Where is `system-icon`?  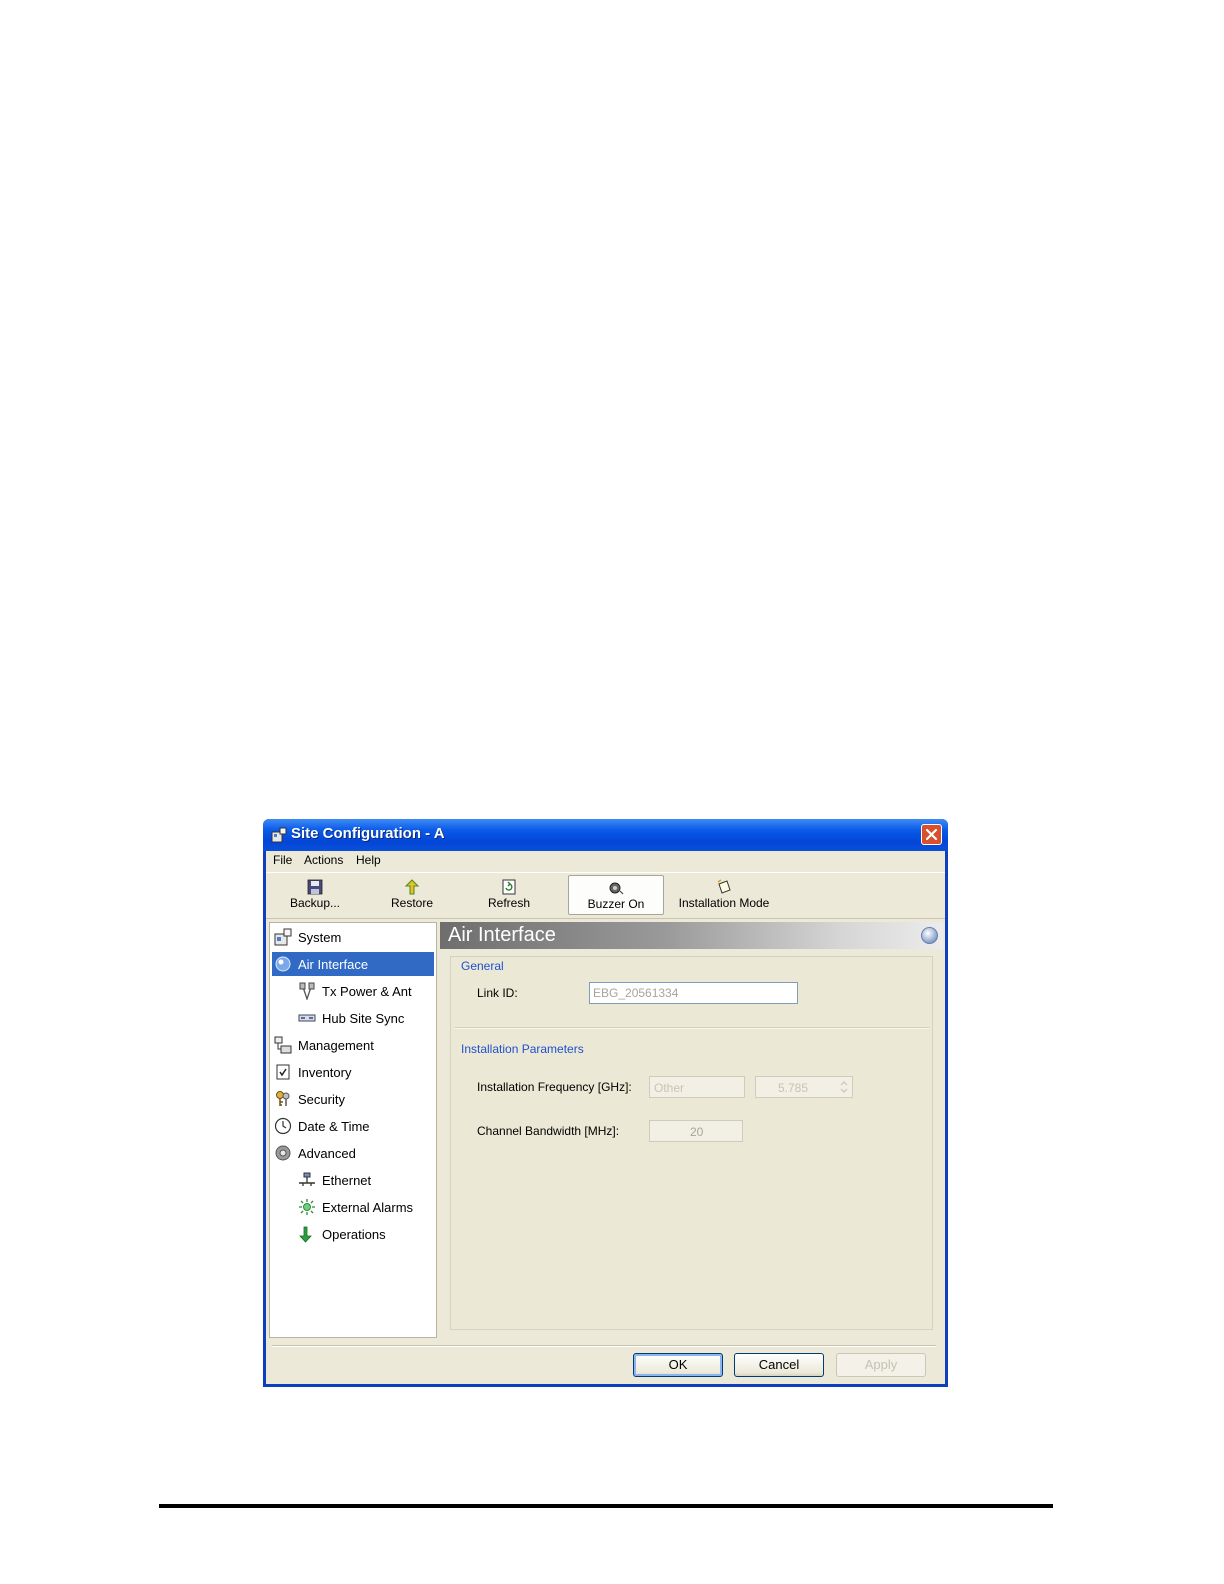 system-icon is located at coordinates (283, 937).